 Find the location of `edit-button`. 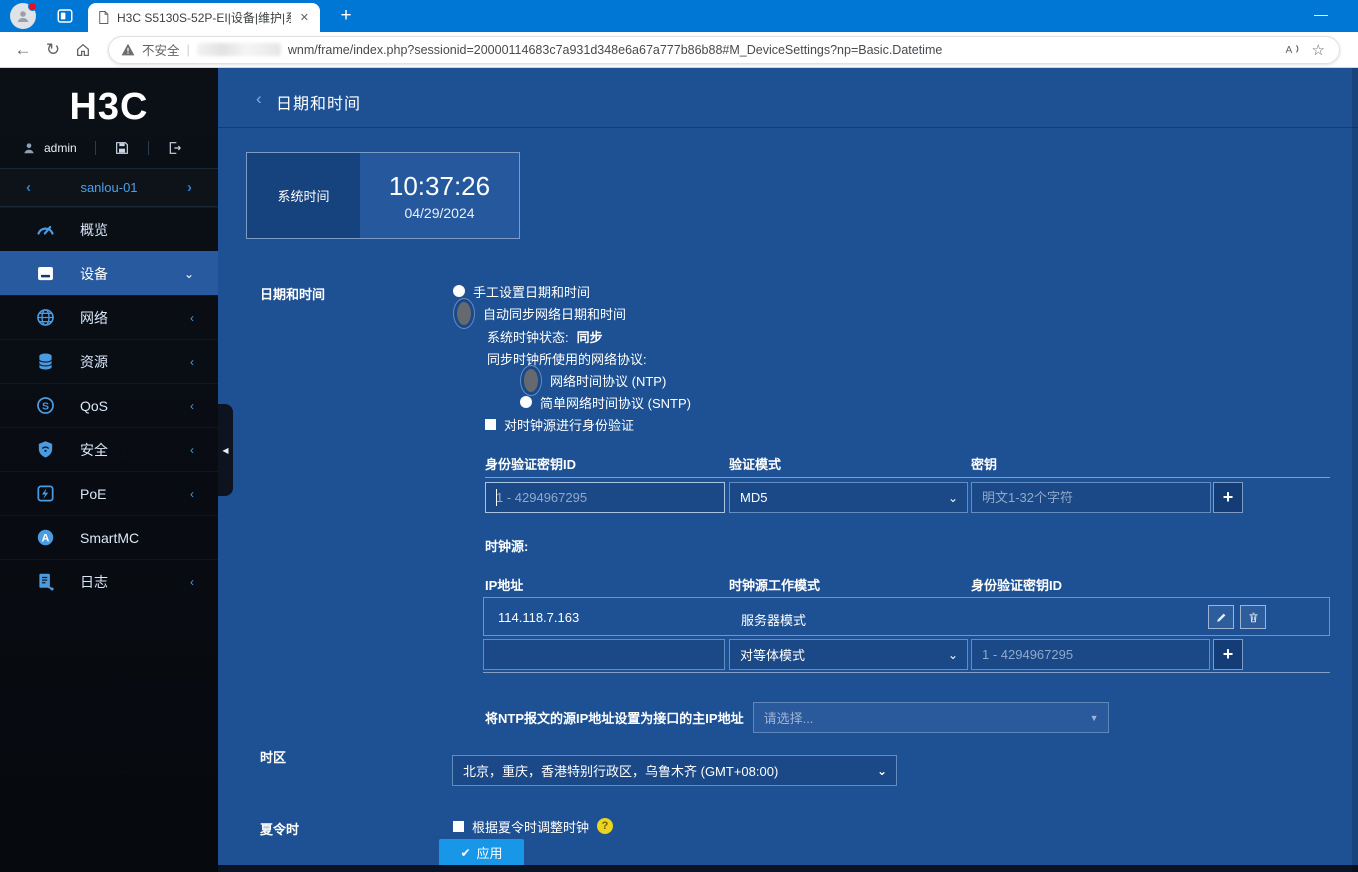

edit-button is located at coordinates (1221, 617).